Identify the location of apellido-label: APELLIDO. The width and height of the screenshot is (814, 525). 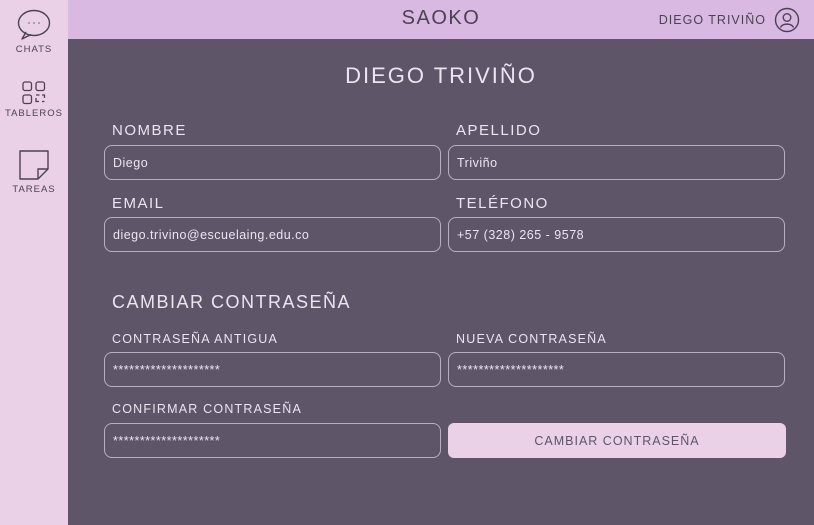
(499, 130).